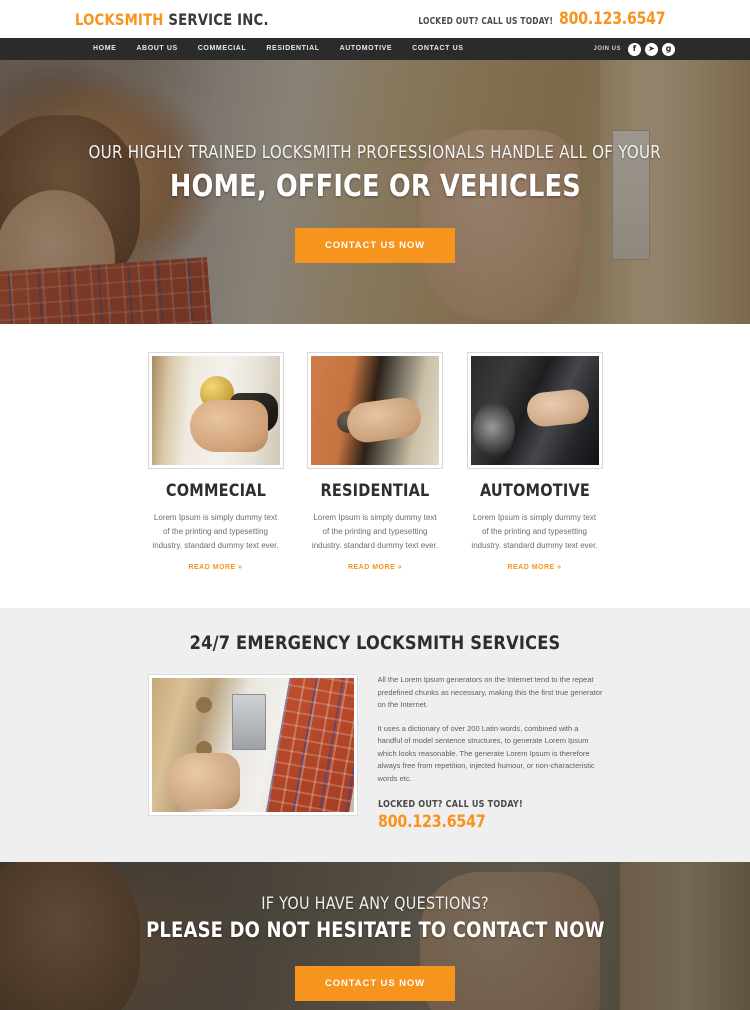 This screenshot has width=750, height=1010. I want to click on cta-title: PLEASE DO NOT HESITATE TO CONTACT NOW, so click(375, 930).